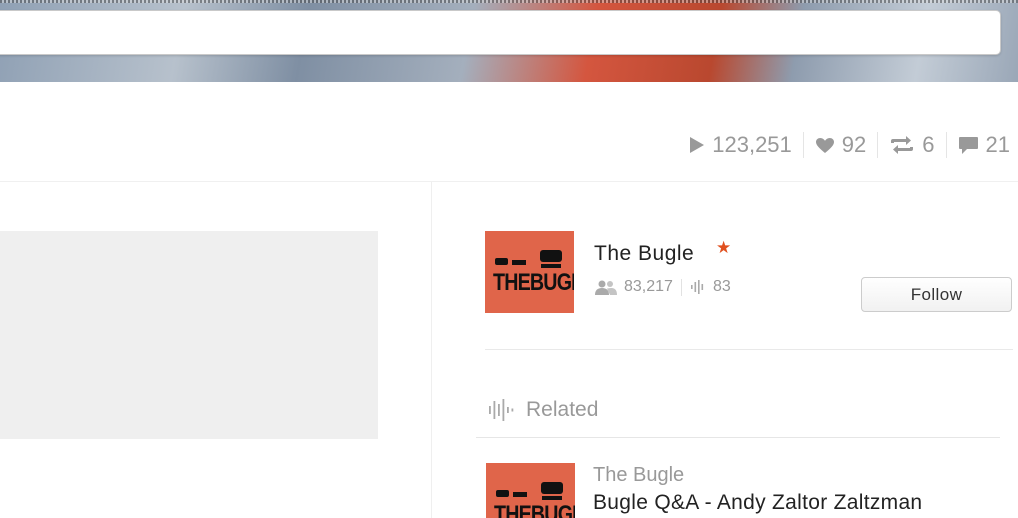 The image size is (1018, 518). Describe the element at coordinates (530, 490) in the screenshot. I see `related-item-avatar: THEBUGLE` at that location.